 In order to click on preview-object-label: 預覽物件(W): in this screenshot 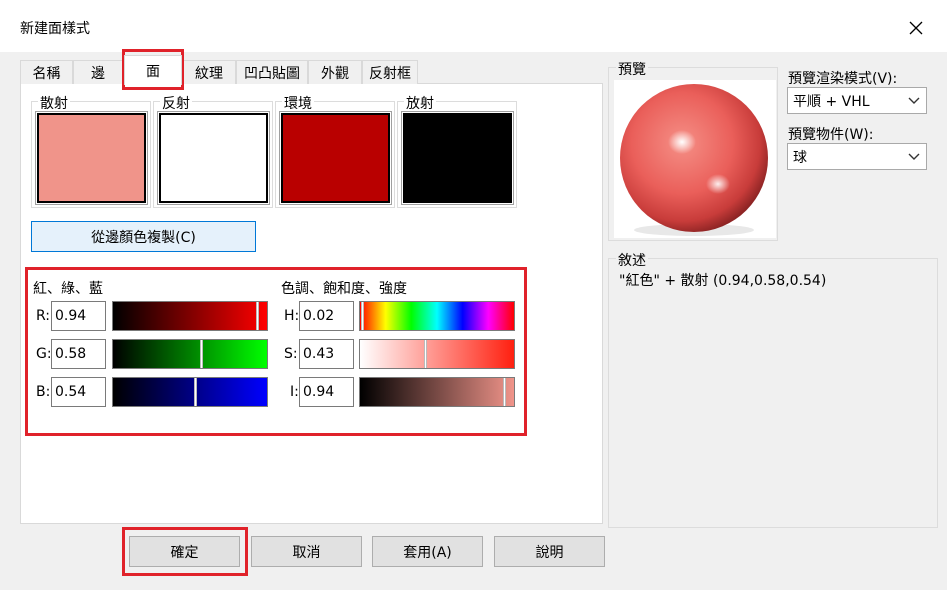, I will do `click(831, 135)`.